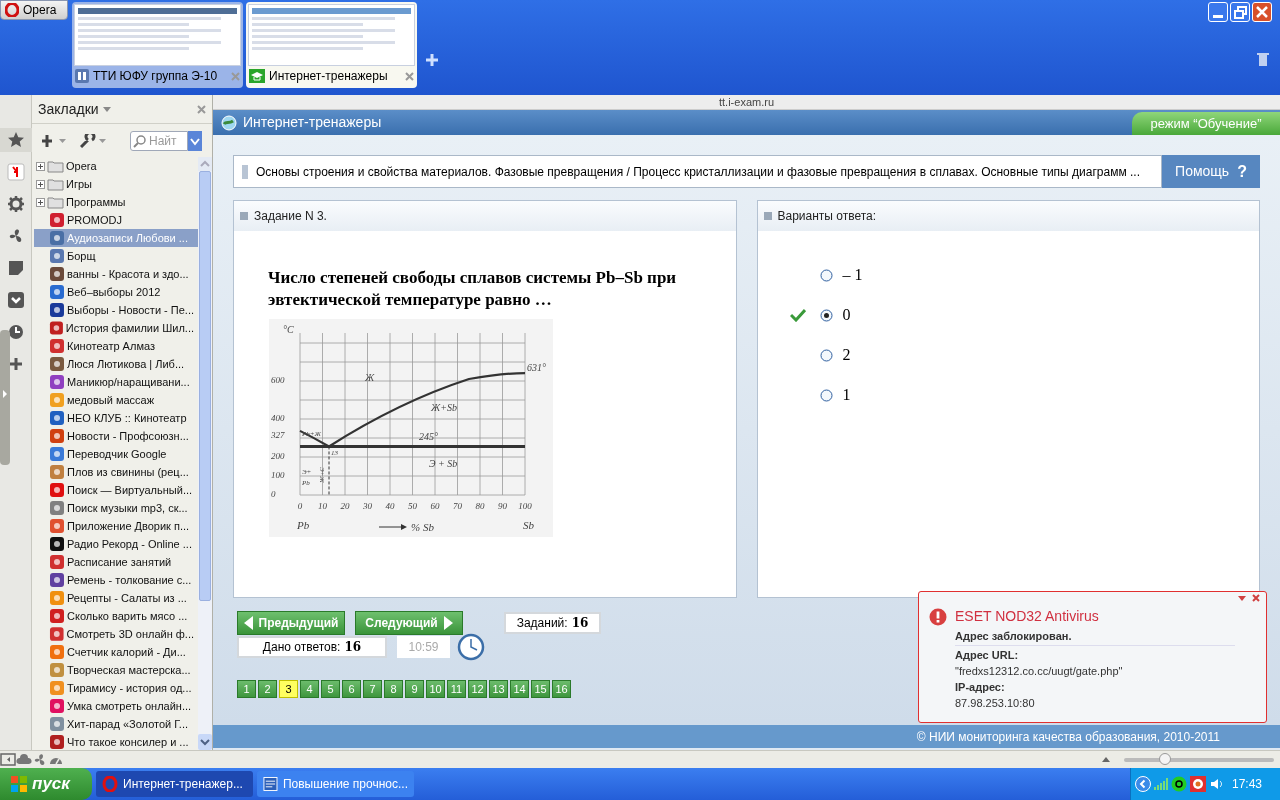  Describe the element at coordinates (390, 506) in the screenshot. I see `axis-tick-label: 40` at that location.